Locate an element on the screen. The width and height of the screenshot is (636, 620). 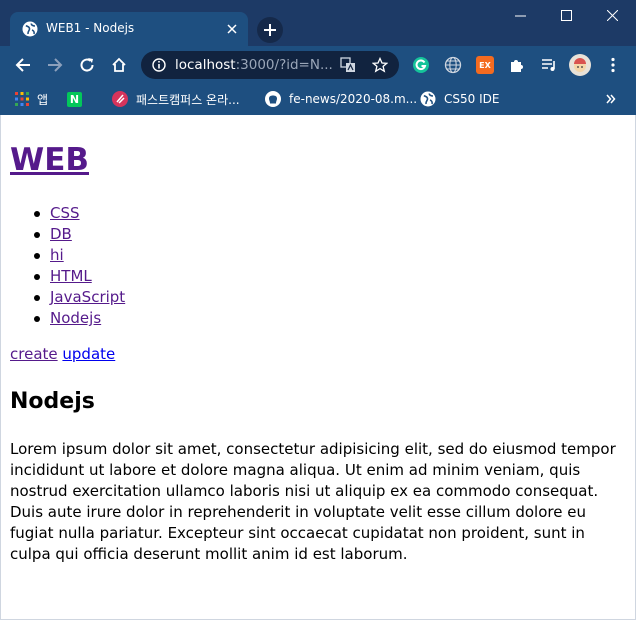
list-item: hi is located at coordinates (67, 255).